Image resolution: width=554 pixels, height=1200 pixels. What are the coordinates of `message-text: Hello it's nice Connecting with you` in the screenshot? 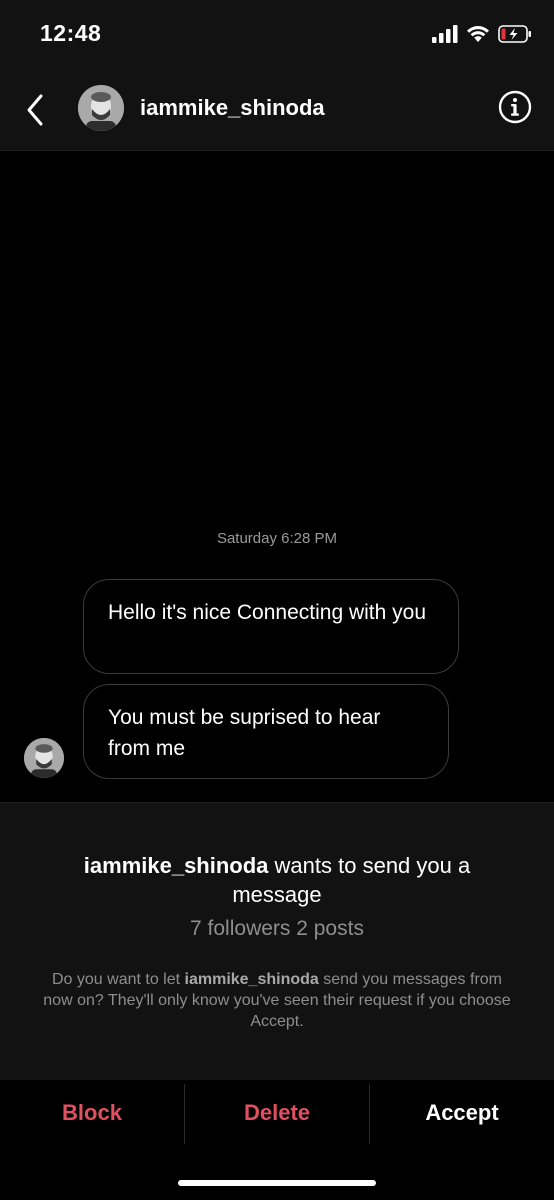 It's located at (267, 612).